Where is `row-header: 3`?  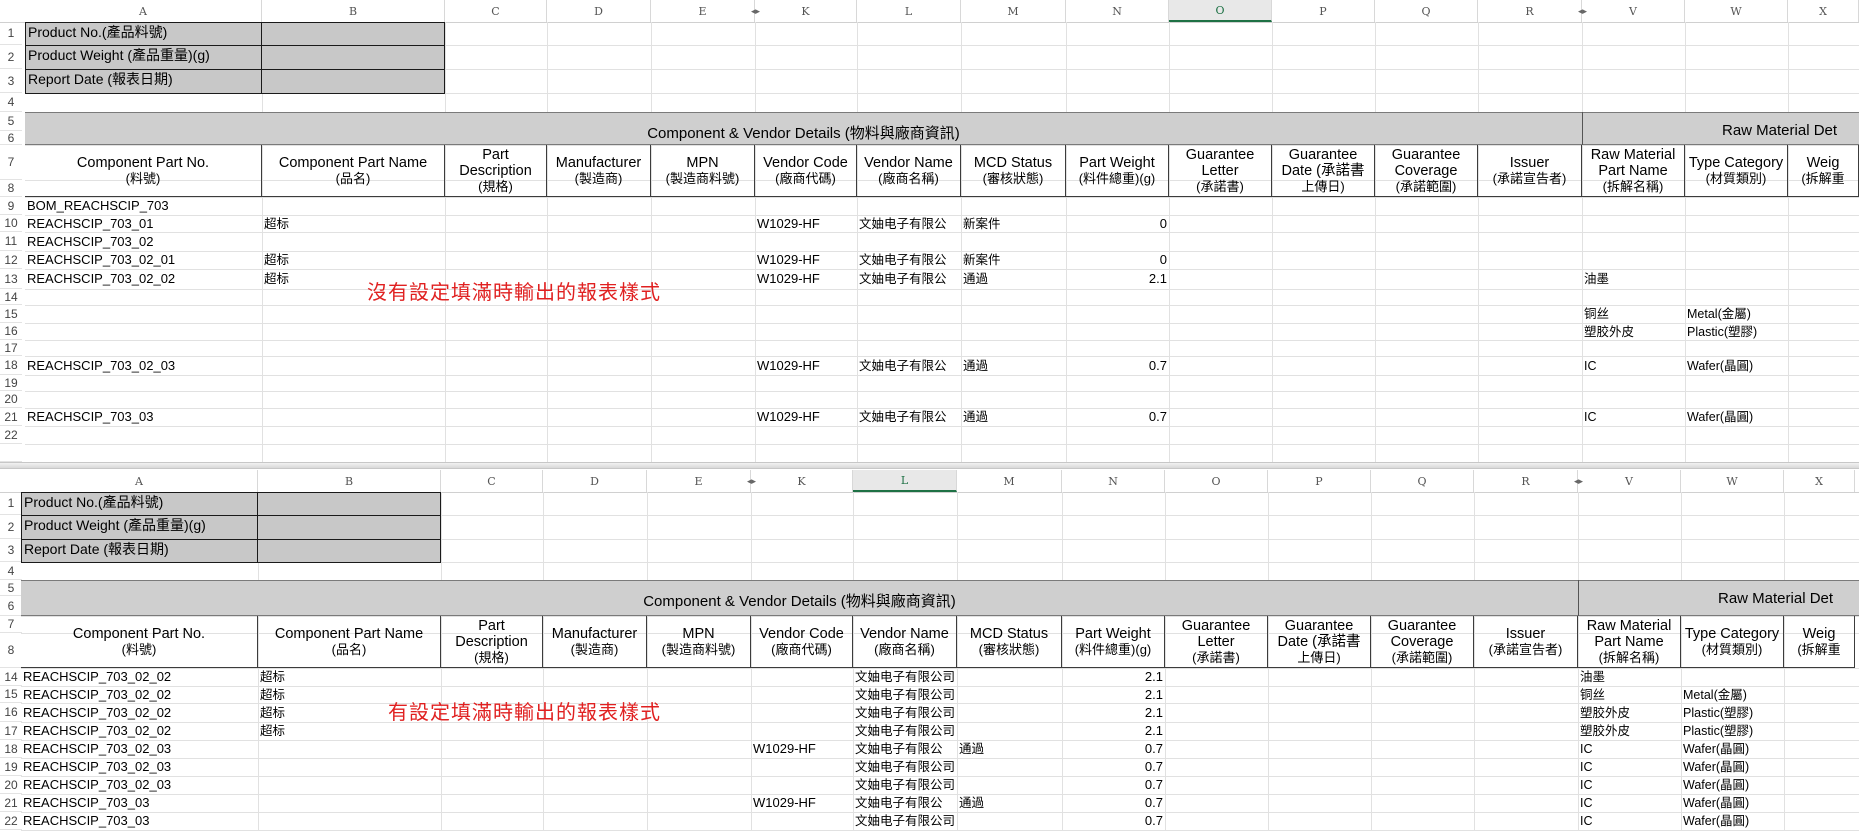
row-header: 3 is located at coordinates (11, 550).